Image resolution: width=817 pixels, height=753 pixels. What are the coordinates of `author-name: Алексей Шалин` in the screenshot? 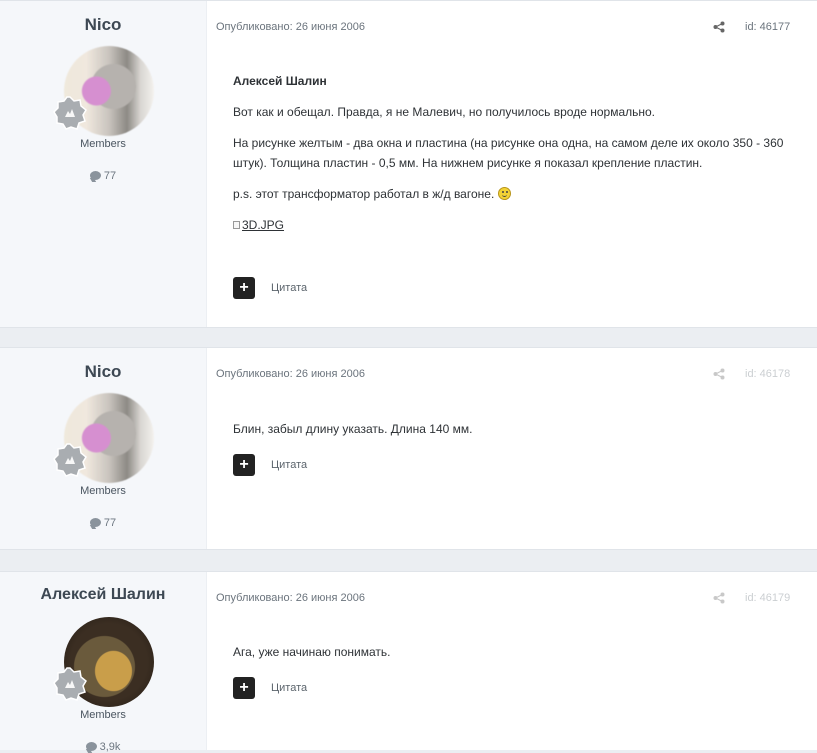 It's located at (103, 595).